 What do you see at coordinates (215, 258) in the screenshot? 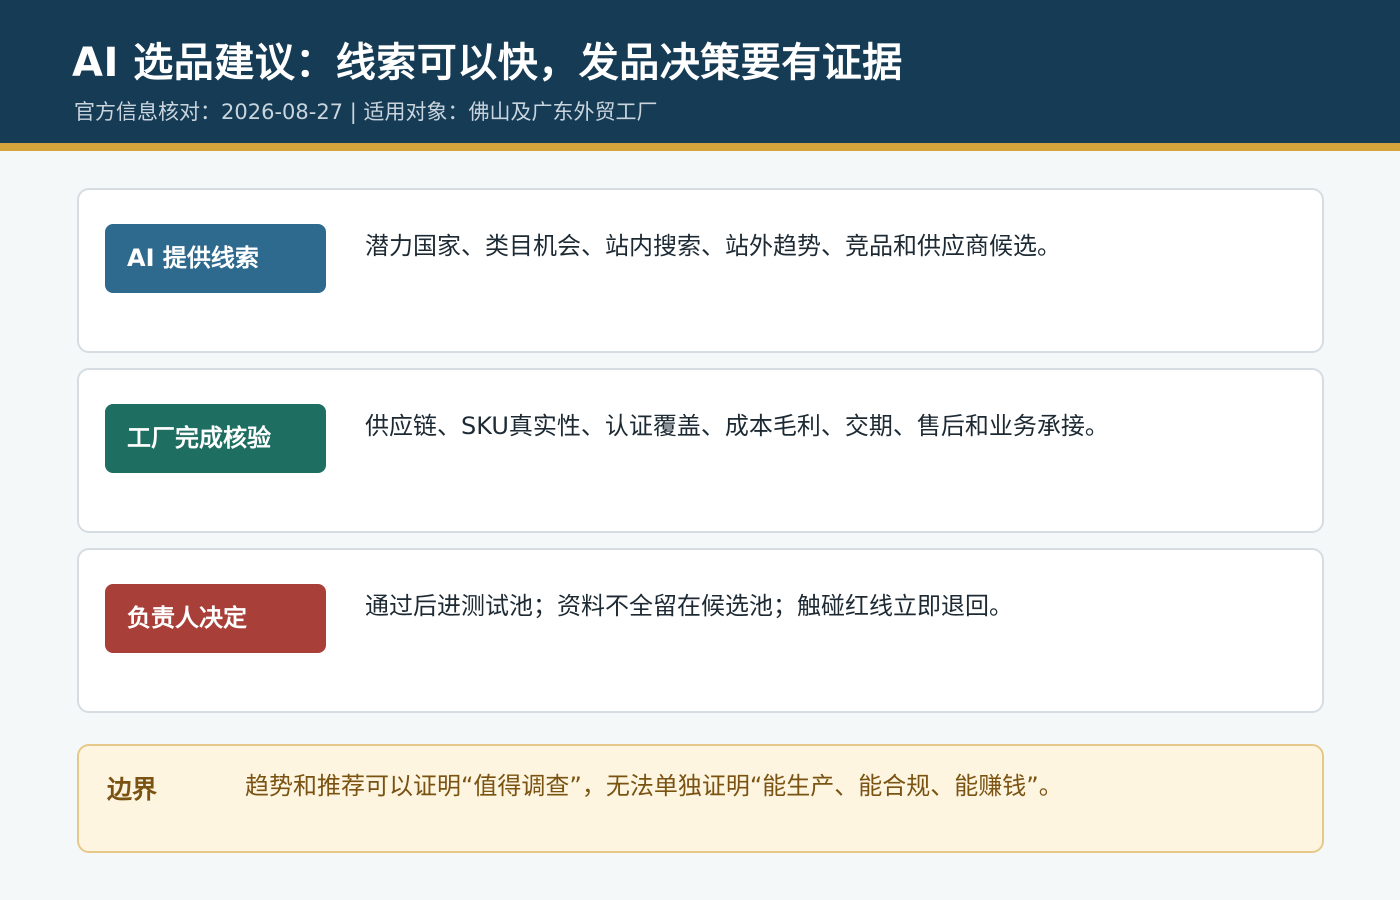
I see `badge-ai-leads: AI 提供线索` at bounding box center [215, 258].